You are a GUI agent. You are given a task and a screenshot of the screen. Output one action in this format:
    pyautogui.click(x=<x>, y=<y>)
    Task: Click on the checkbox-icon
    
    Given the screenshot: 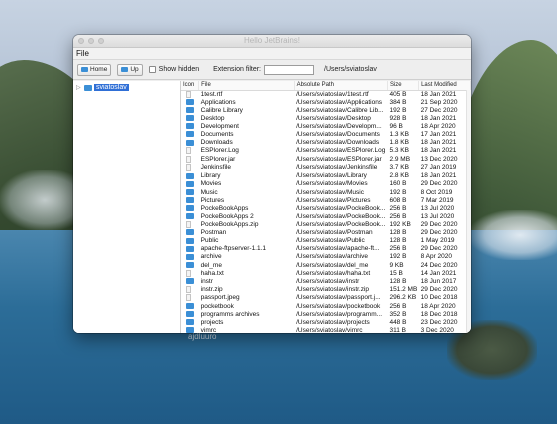 What is the action you would take?
    pyautogui.click(x=152, y=69)
    